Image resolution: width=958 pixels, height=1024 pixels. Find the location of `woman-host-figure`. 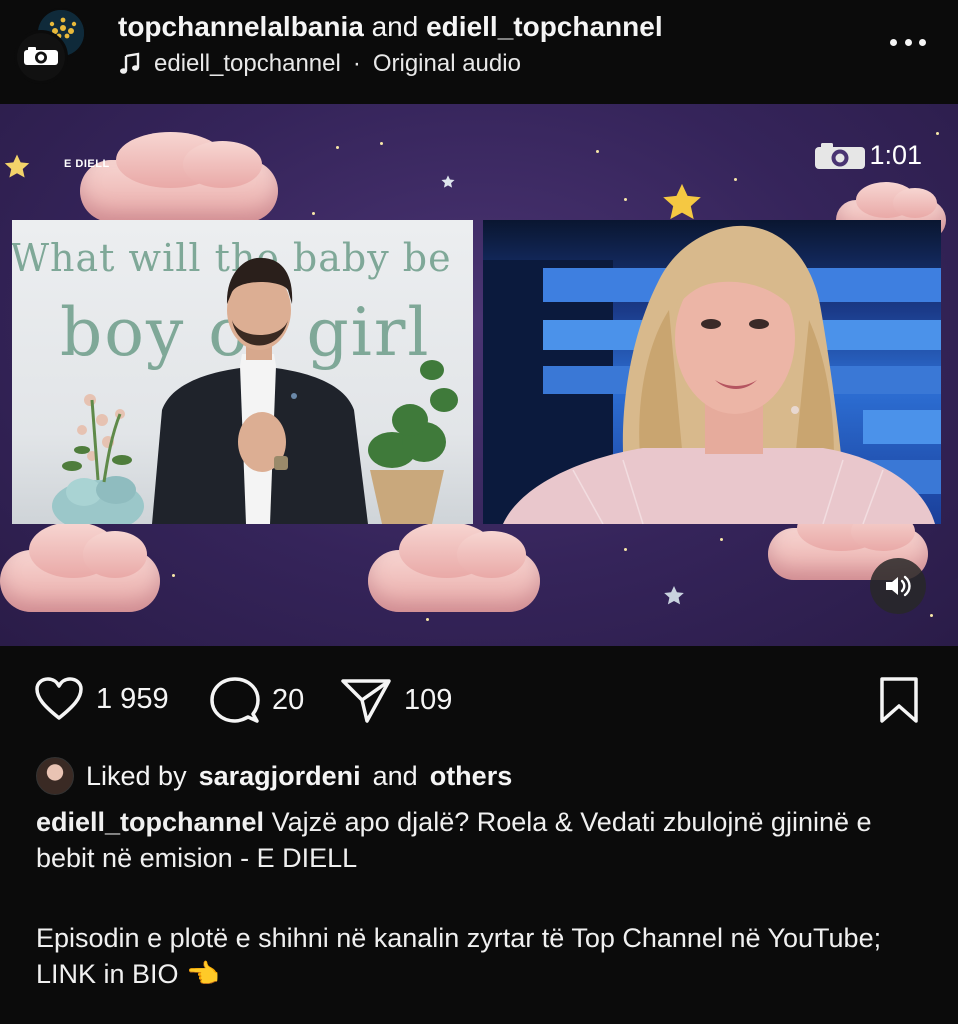

woman-host-figure is located at coordinates (712, 374).